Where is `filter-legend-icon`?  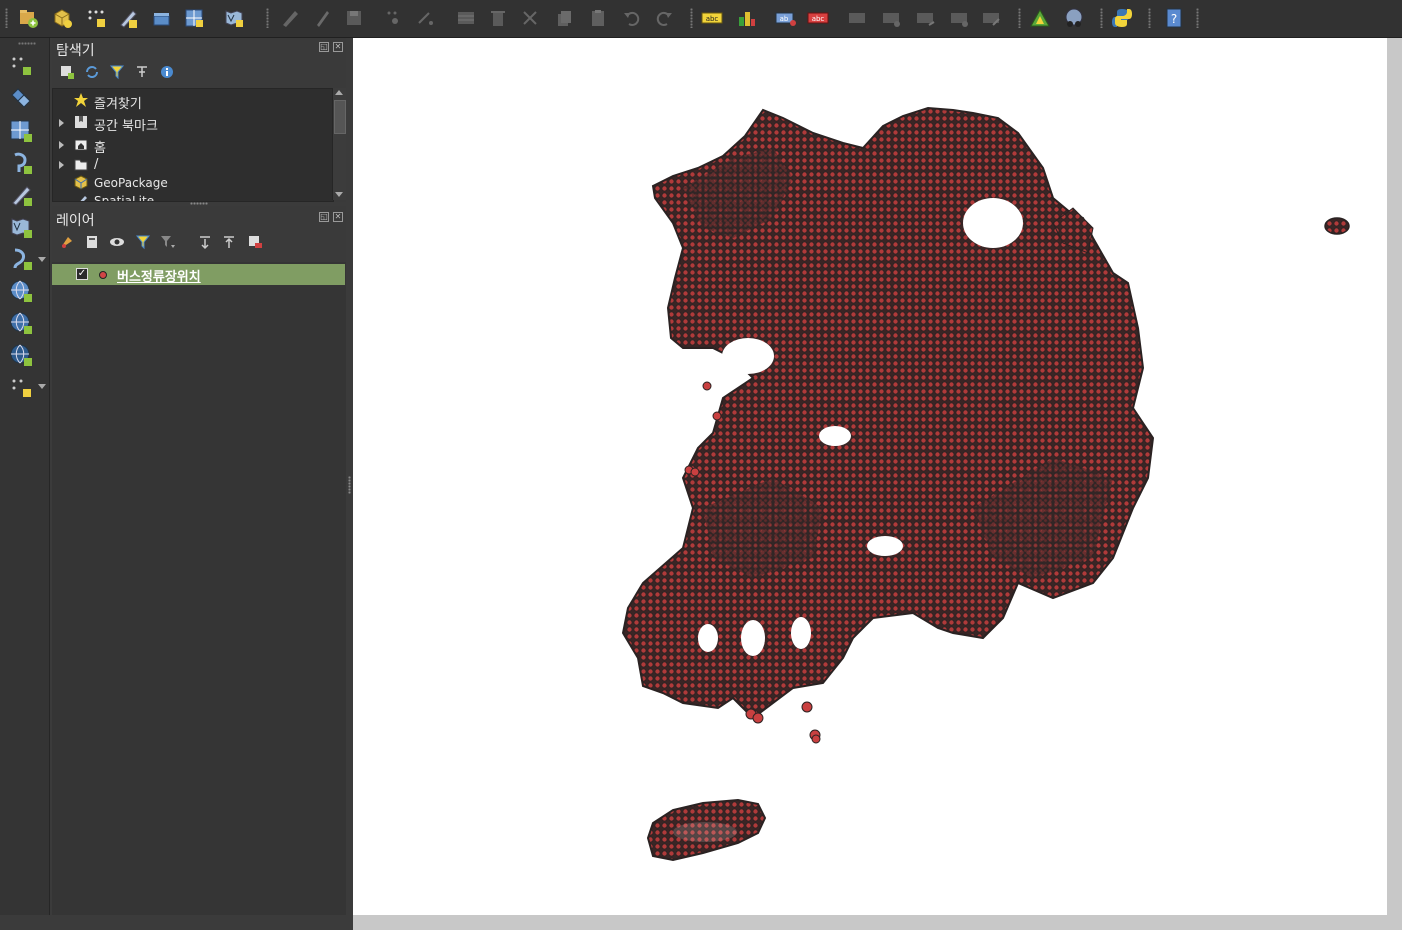
filter-legend-icon is located at coordinates (143, 242).